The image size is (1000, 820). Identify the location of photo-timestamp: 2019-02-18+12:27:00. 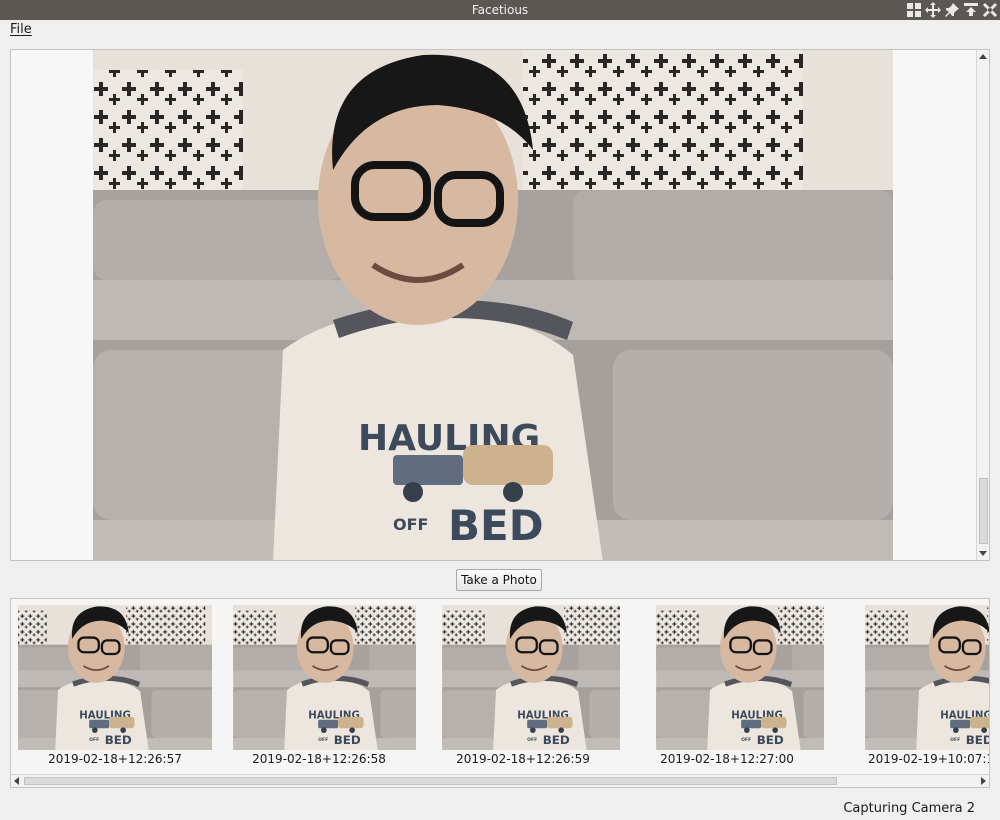
(727, 759).